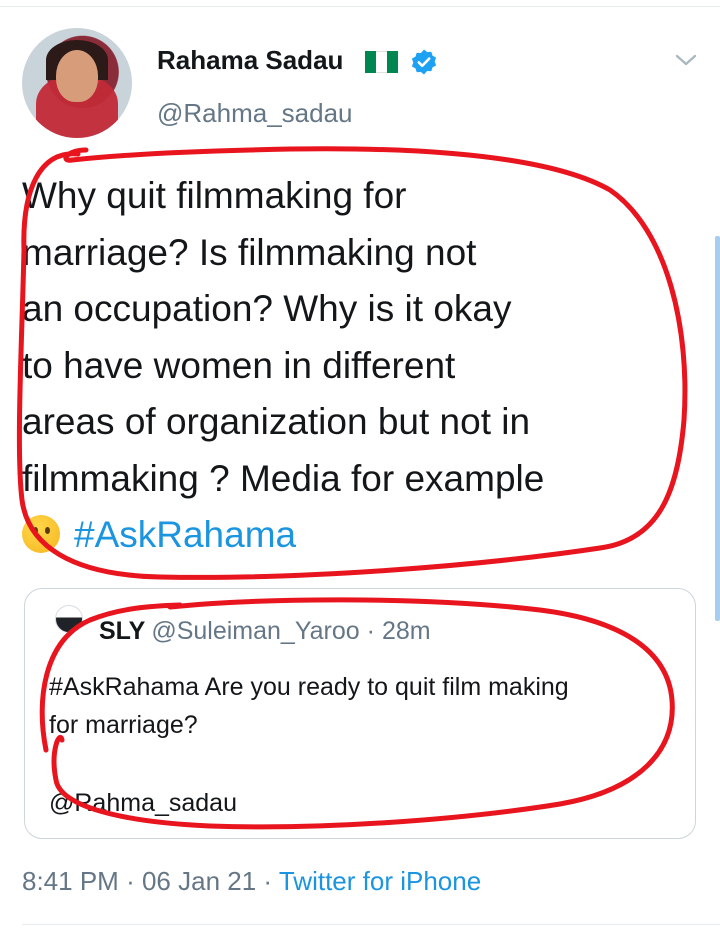  What do you see at coordinates (276, 421) in the screenshot?
I see `tweet-line: areas of organization but not in` at bounding box center [276, 421].